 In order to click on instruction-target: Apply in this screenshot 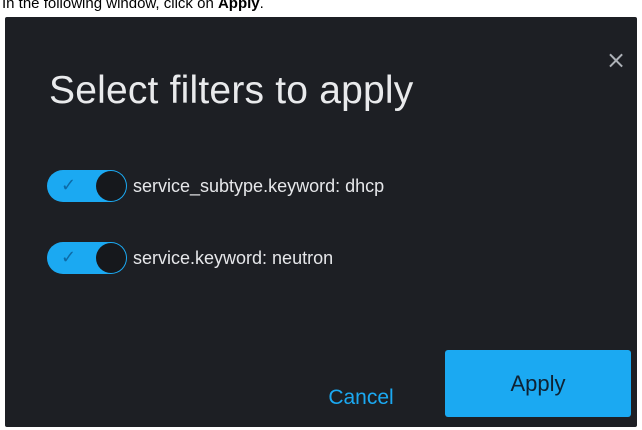, I will do `click(238, 6)`.